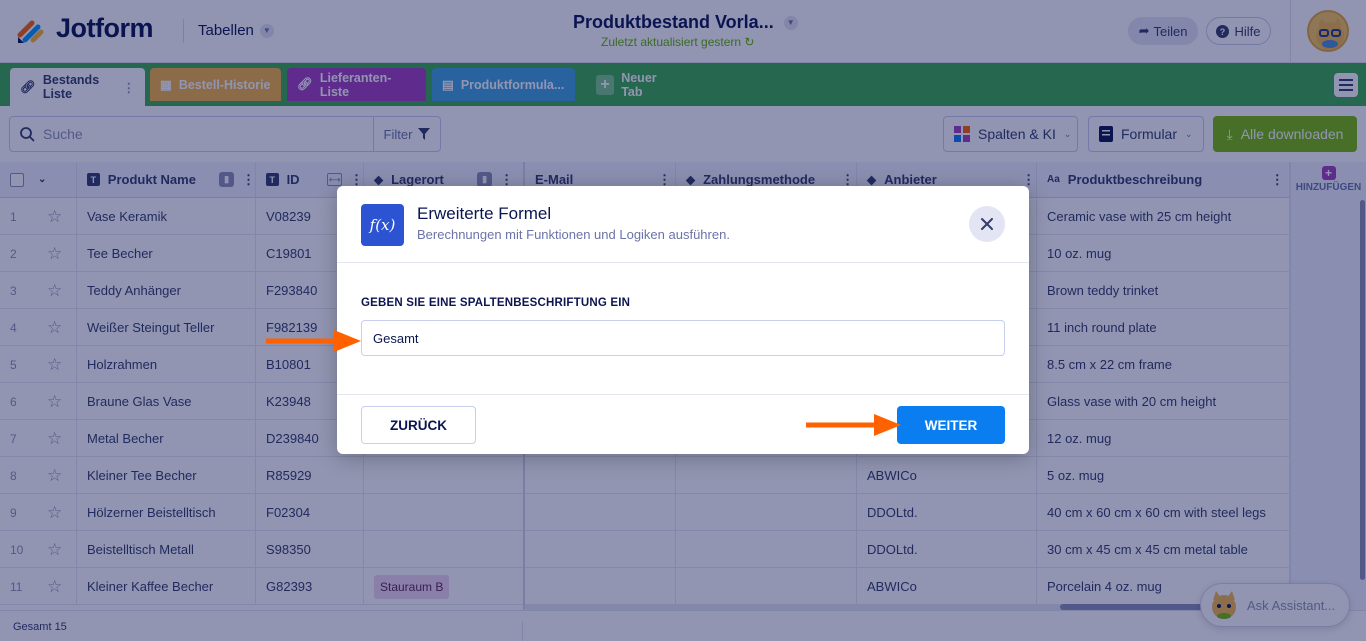  Describe the element at coordinates (382, 225) in the screenshot. I see `formula-icon: f(x)` at that location.